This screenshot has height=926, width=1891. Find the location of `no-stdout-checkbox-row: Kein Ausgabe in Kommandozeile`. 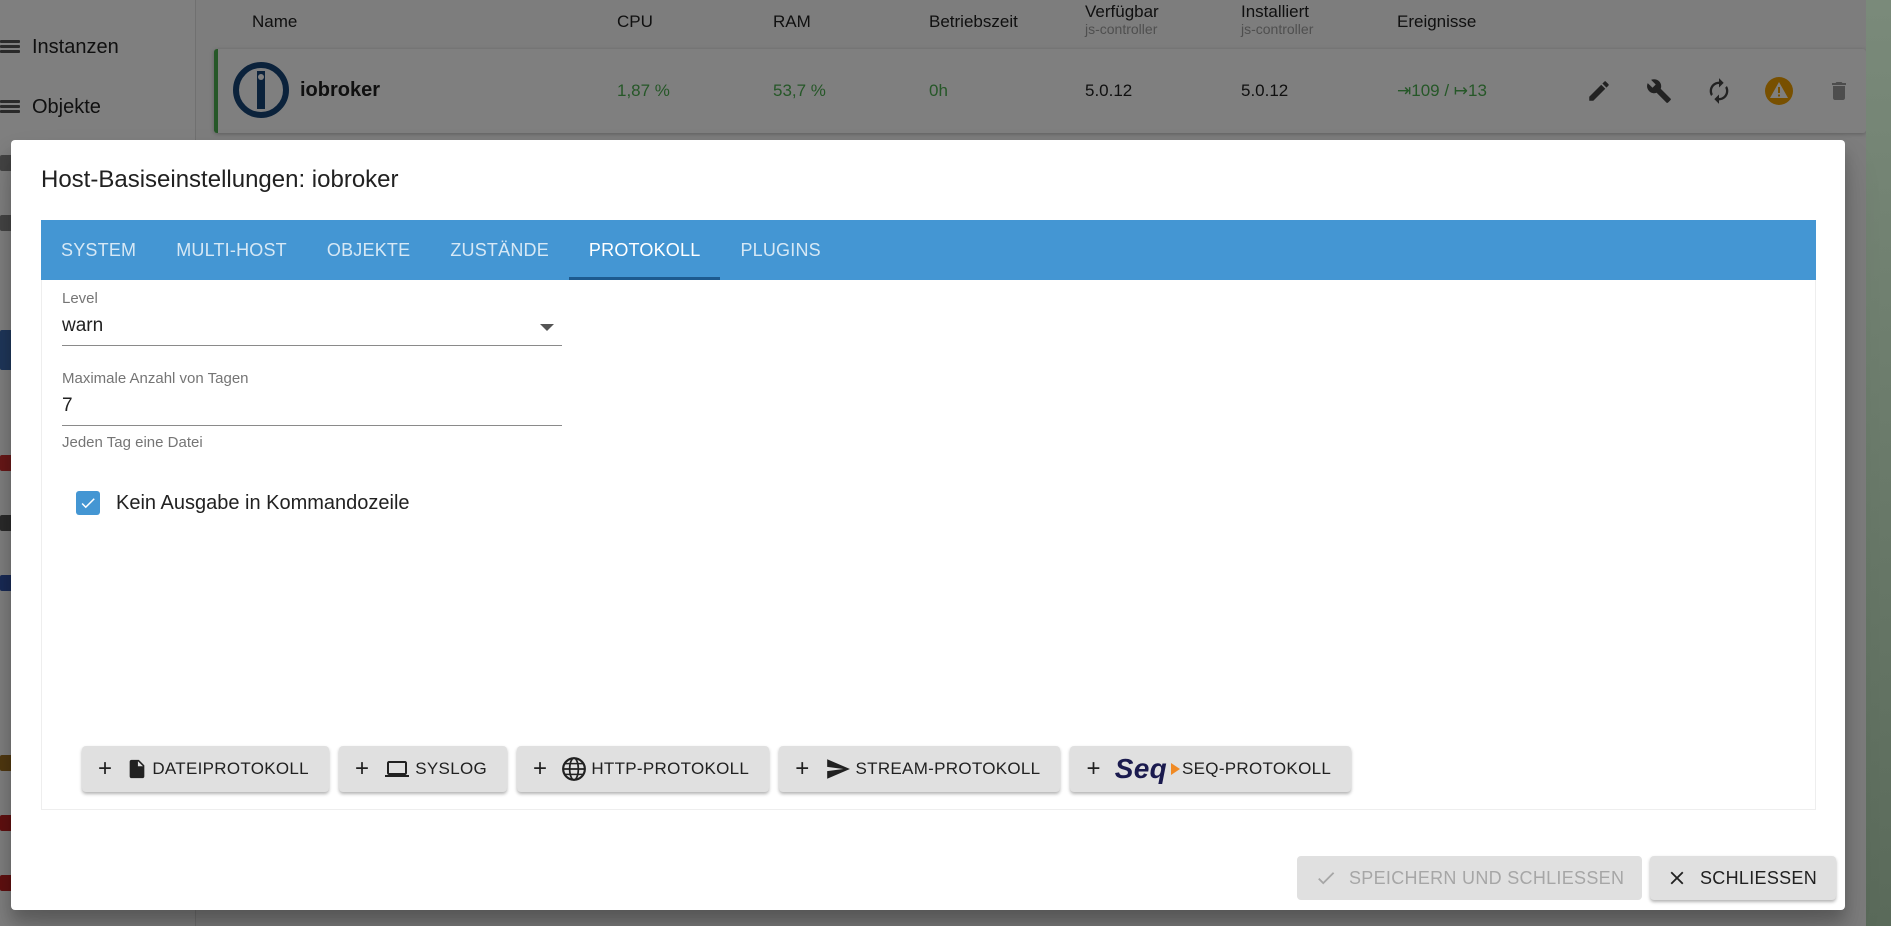

no-stdout-checkbox-row: Kein Ausgabe in Kommandozeile is located at coordinates (243, 503).